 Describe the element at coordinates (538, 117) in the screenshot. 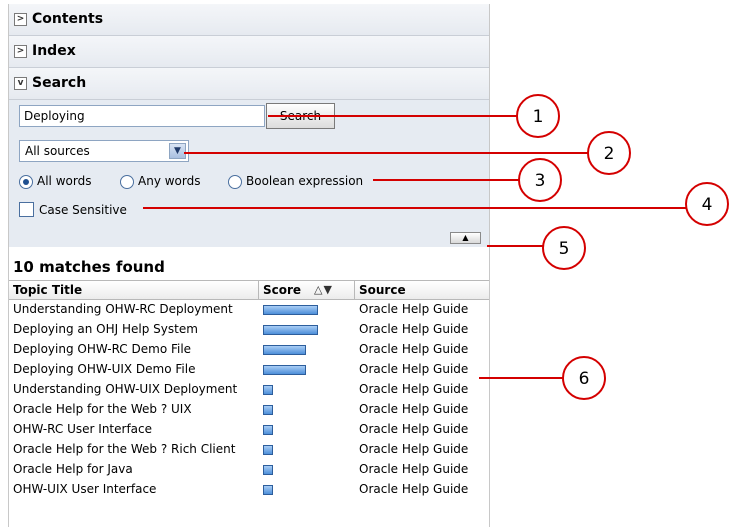

I see `callout-1-number: 1` at that location.